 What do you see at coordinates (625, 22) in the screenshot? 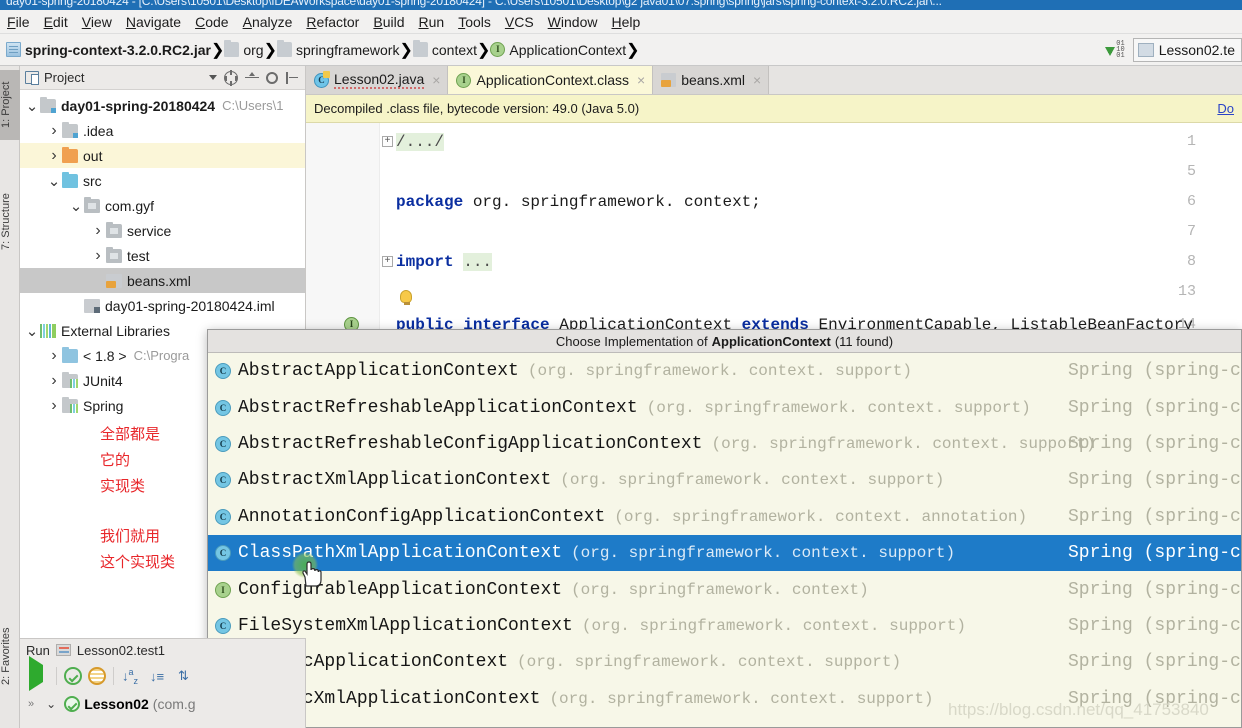
I see `menu-item-help: Help` at bounding box center [625, 22].